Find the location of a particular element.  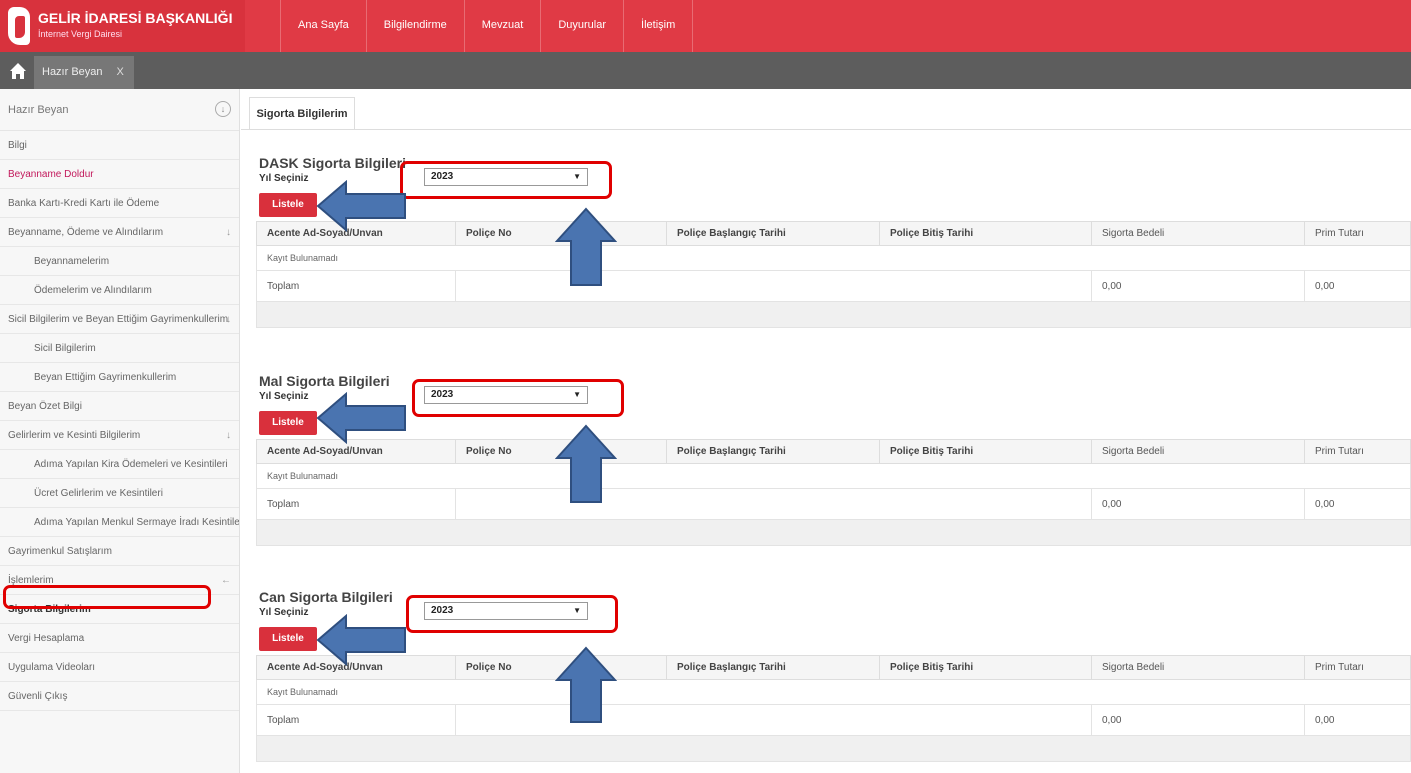

tab-divider is located at coordinates (826, 129).